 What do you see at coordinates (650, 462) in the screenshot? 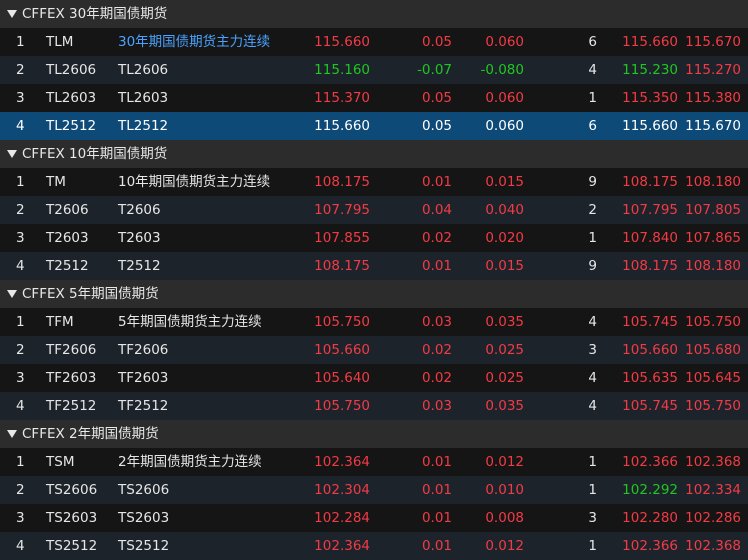
I see `bid-price: 102.366` at bounding box center [650, 462].